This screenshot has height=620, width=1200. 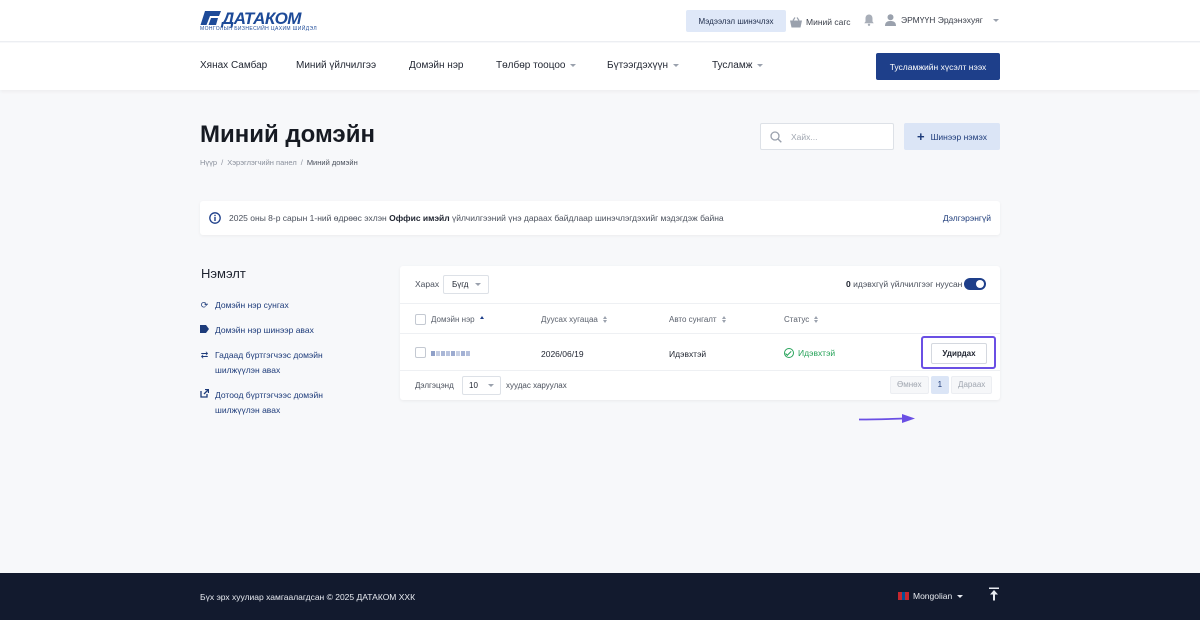 What do you see at coordinates (574, 319) in the screenshot?
I see `column-expiry-date: Дуусах хугацаа` at bounding box center [574, 319].